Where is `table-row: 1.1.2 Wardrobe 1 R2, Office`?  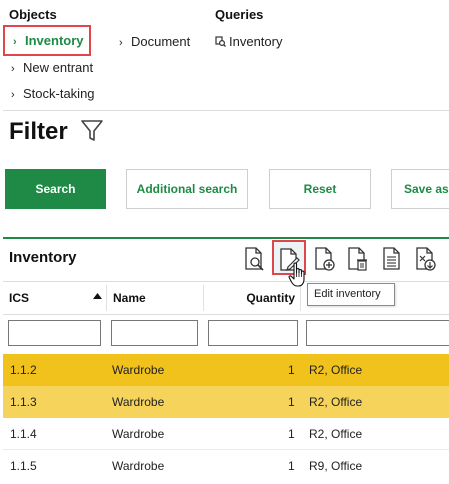 table-row: 1.1.2 Wardrobe 1 R2, Office is located at coordinates (226, 370).